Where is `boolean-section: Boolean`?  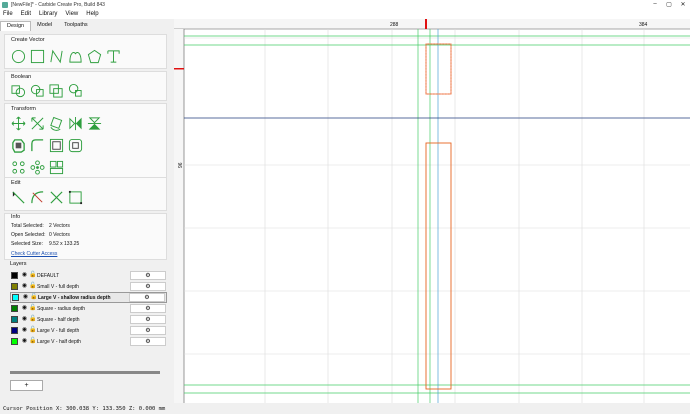 boolean-section: Boolean is located at coordinates (85, 86).